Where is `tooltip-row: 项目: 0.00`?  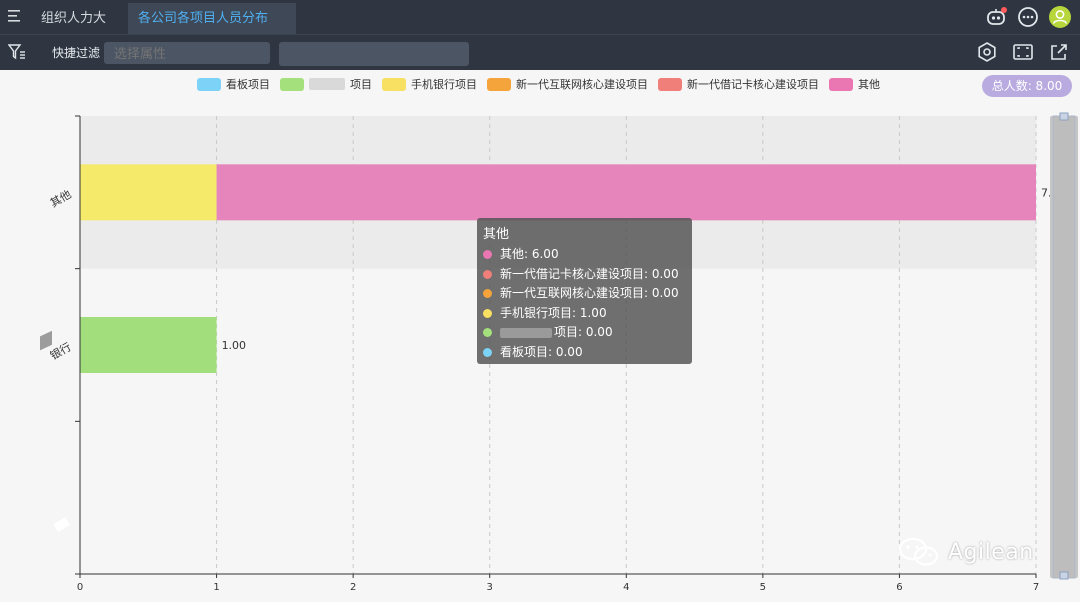 tooltip-row: 项目: 0.00 is located at coordinates (584, 333).